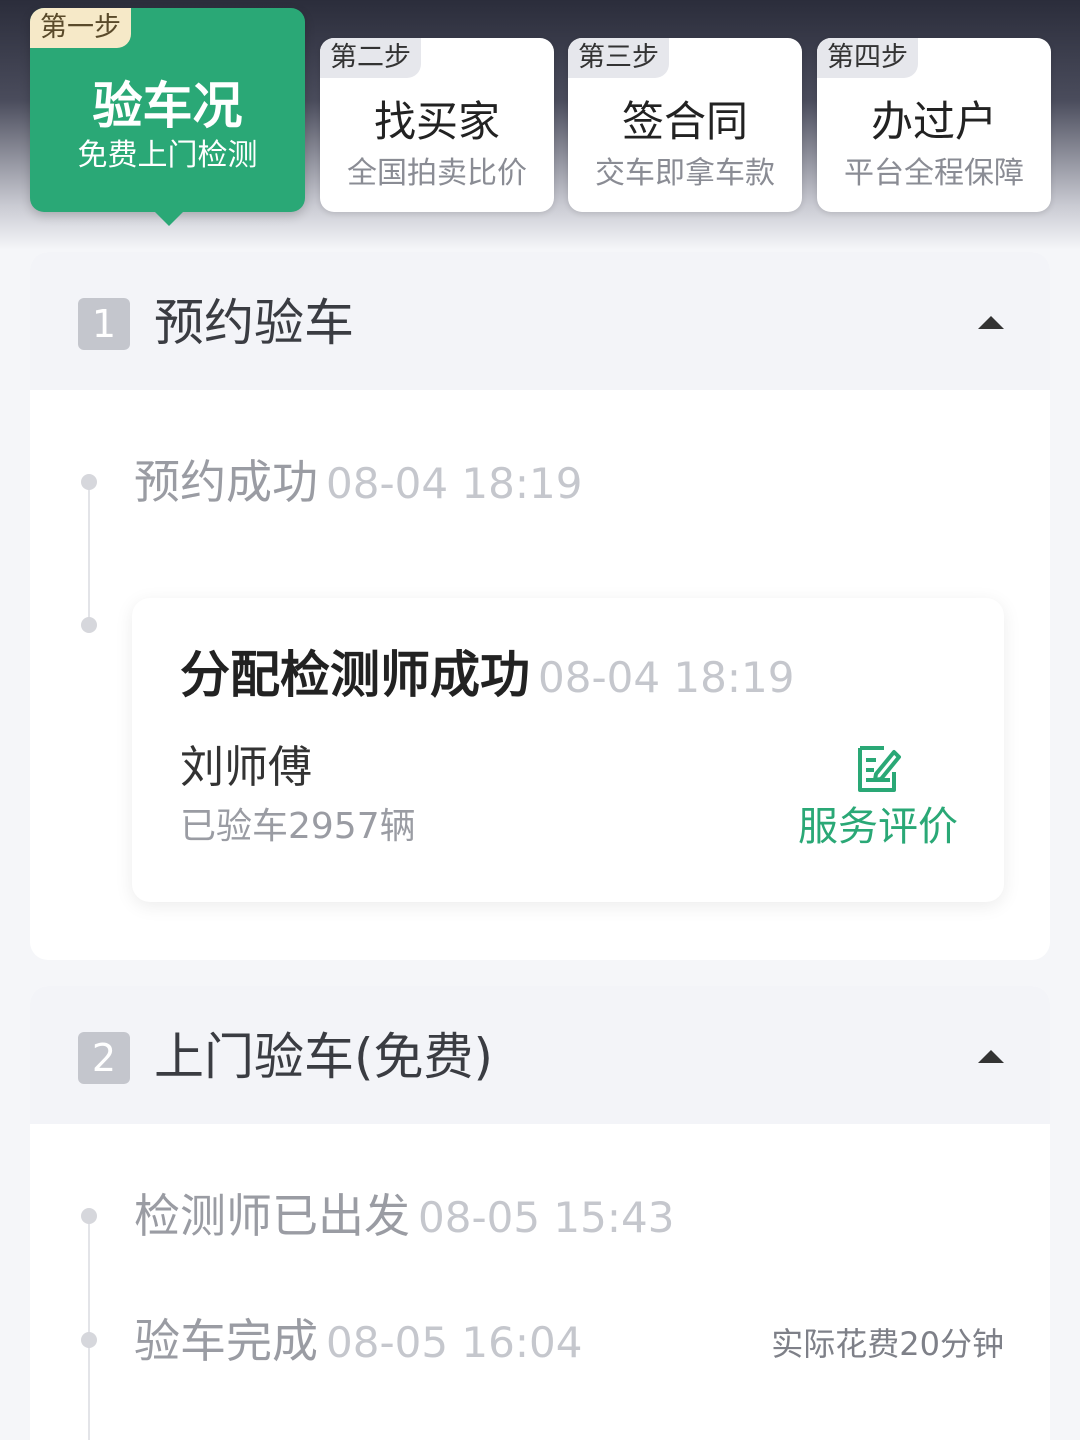 The image size is (1080, 1440). I want to click on step-1-card: 第一步 验车况 免费上门检测, so click(167, 117).